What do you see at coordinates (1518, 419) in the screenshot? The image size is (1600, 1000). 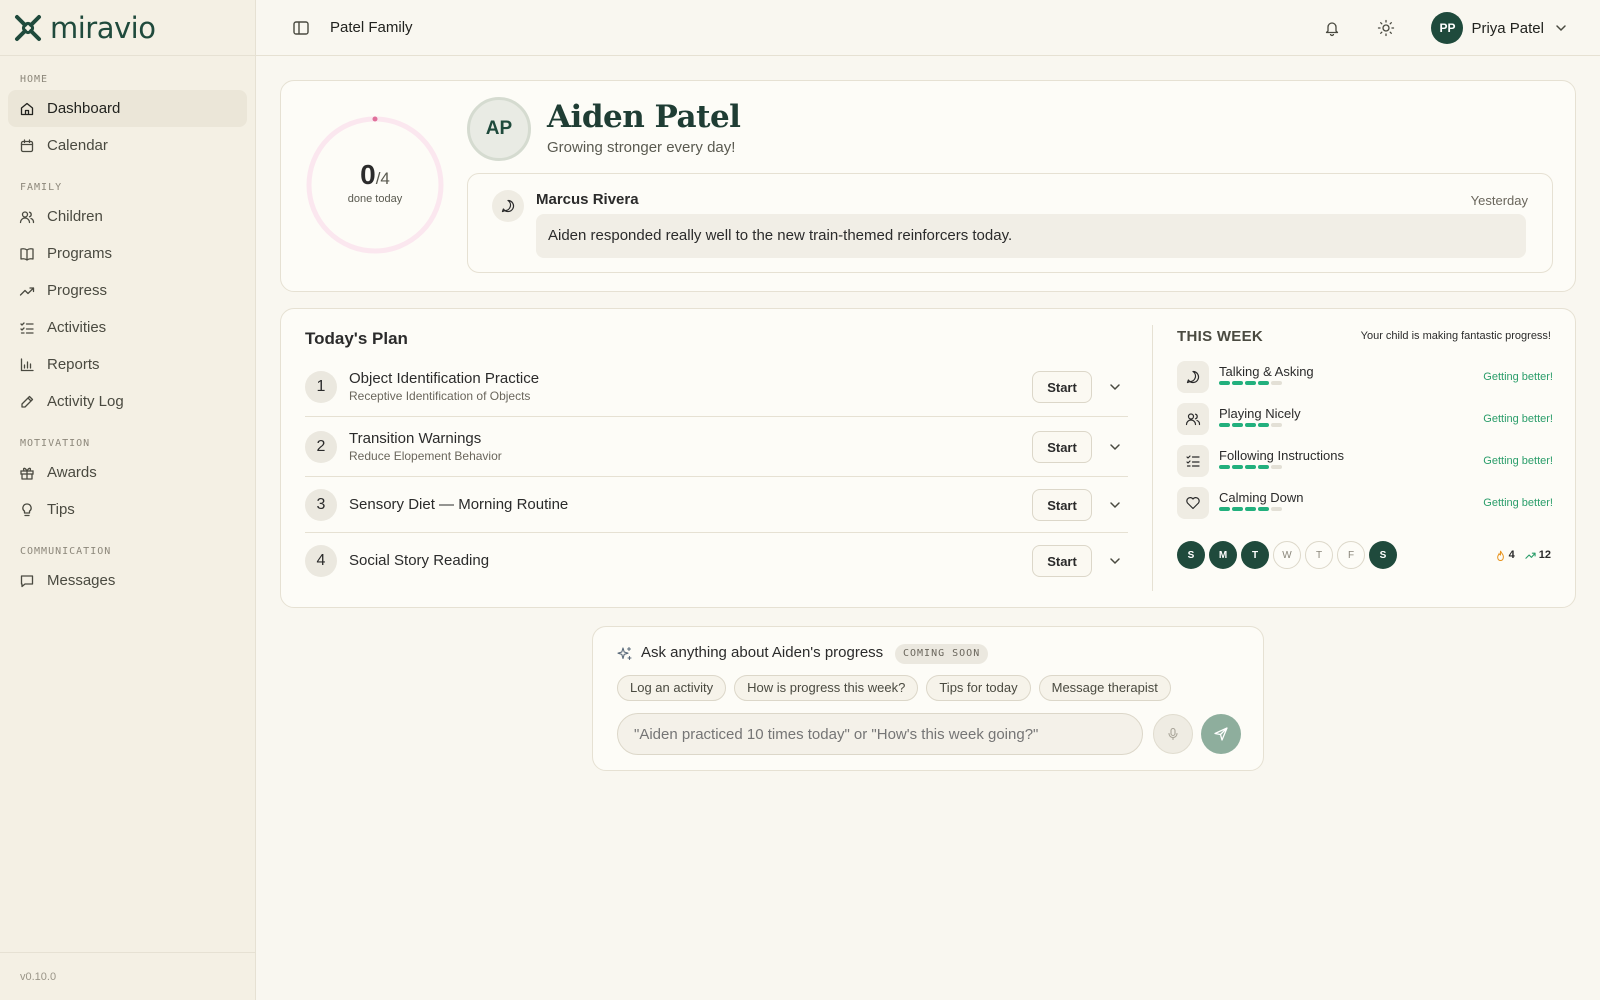 I see `skill-status: Getting better!` at bounding box center [1518, 419].